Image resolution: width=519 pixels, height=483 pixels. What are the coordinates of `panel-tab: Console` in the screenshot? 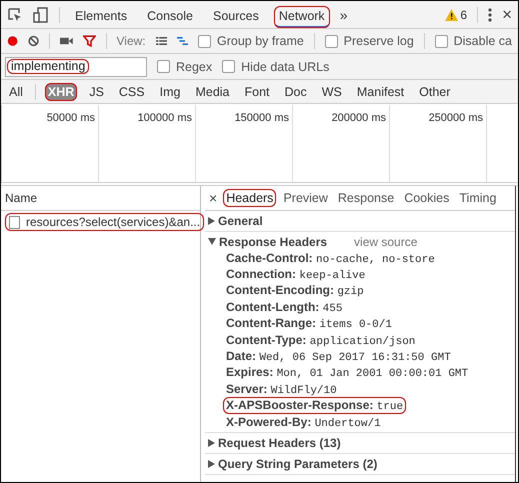 It's located at (170, 17).